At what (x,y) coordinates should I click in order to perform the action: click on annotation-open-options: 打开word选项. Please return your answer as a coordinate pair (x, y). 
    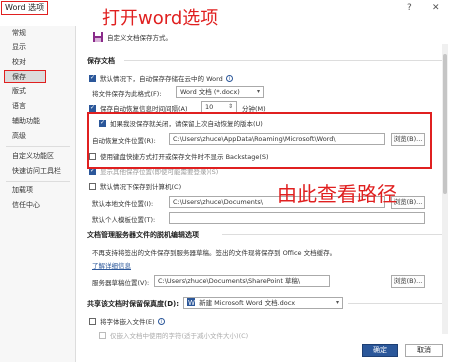
    Looking at the image, I should click on (160, 18).